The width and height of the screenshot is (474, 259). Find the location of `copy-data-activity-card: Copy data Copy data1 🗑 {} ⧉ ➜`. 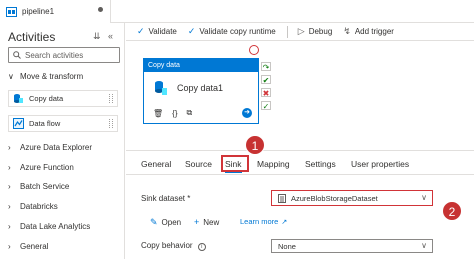

copy-data-activity-card: Copy data Copy data1 🗑 {} ⧉ ➜ is located at coordinates (201, 91).